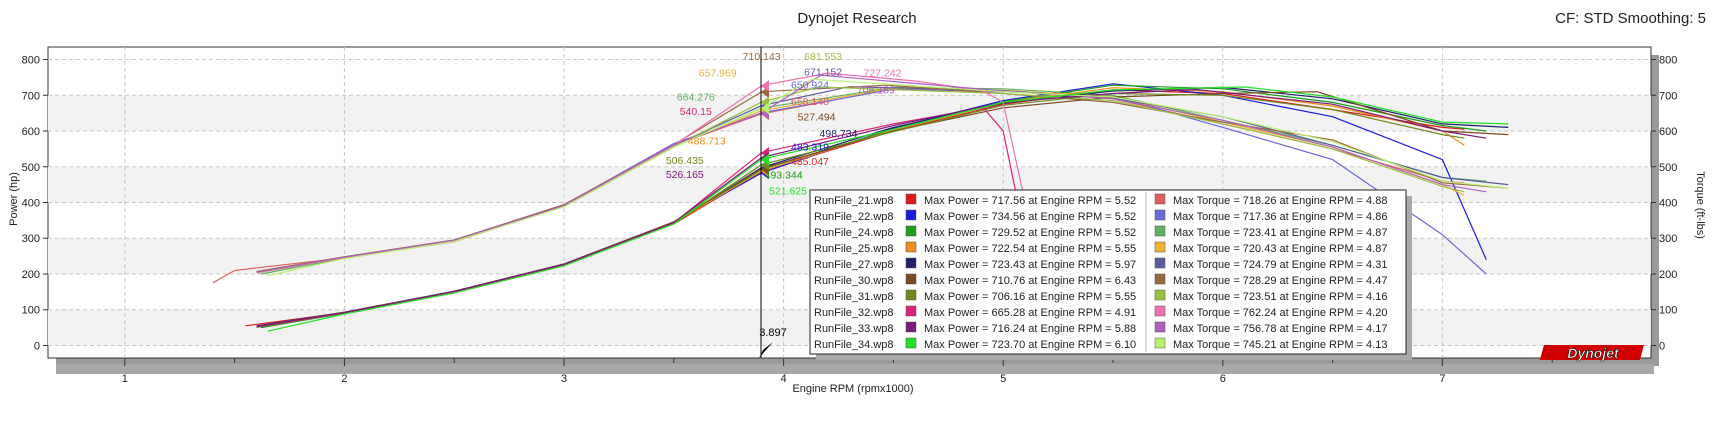 The width and height of the screenshot is (1714, 423). What do you see at coordinates (854, 265) in the screenshot?
I see `legend-run-name: RunFile_27.wp8` at bounding box center [854, 265].